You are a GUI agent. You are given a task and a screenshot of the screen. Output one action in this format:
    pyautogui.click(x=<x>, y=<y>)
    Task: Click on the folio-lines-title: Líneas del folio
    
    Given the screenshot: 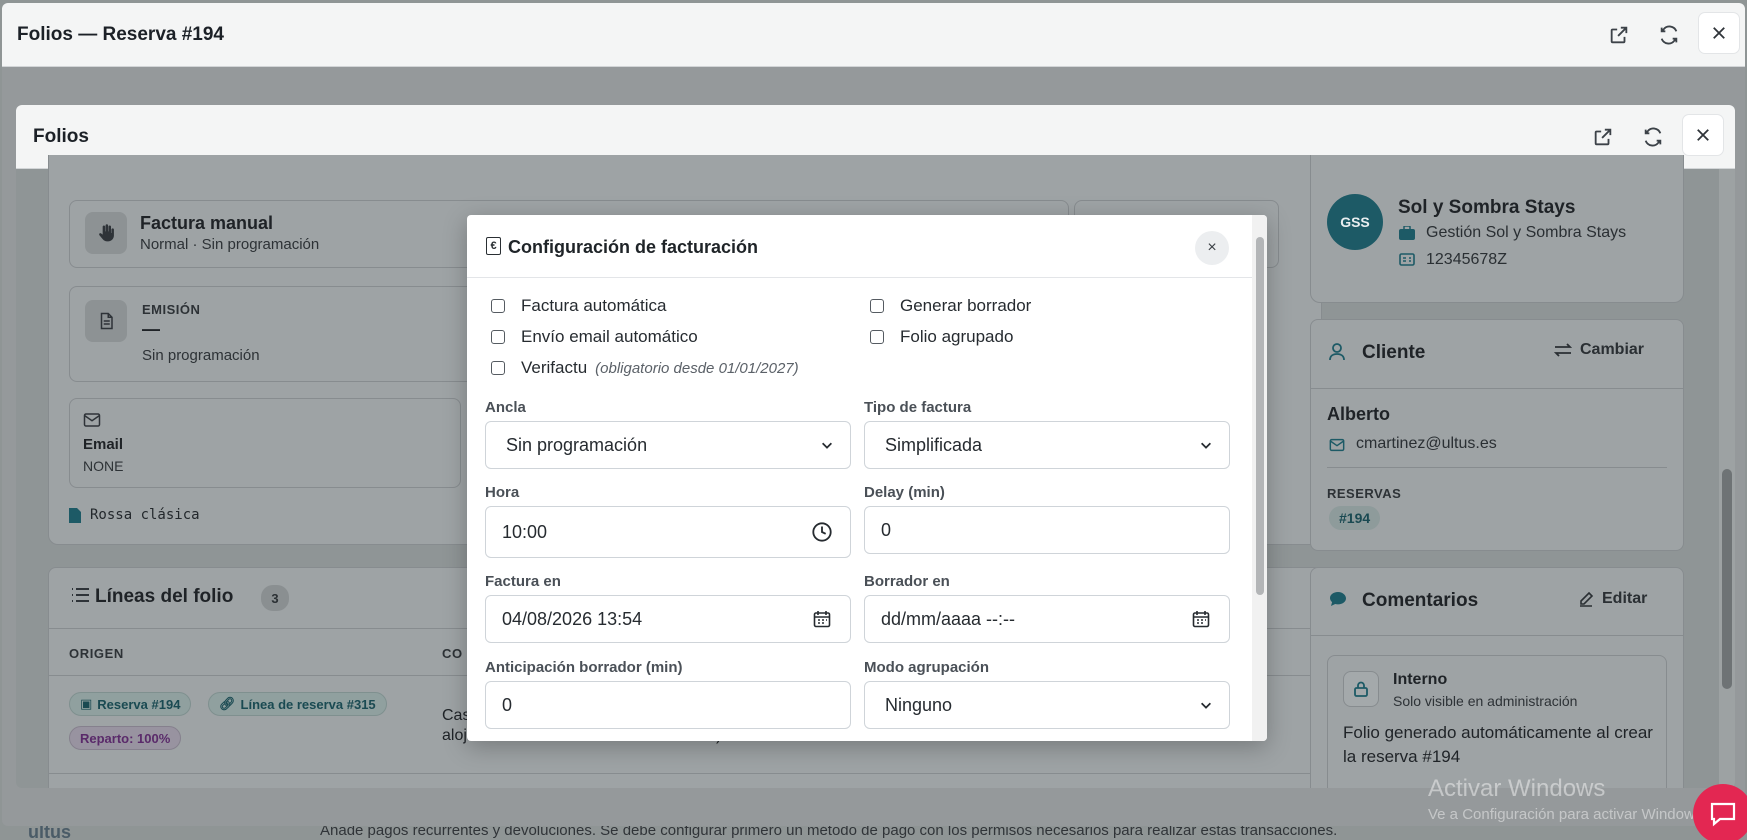 What is the action you would take?
    pyautogui.click(x=164, y=596)
    